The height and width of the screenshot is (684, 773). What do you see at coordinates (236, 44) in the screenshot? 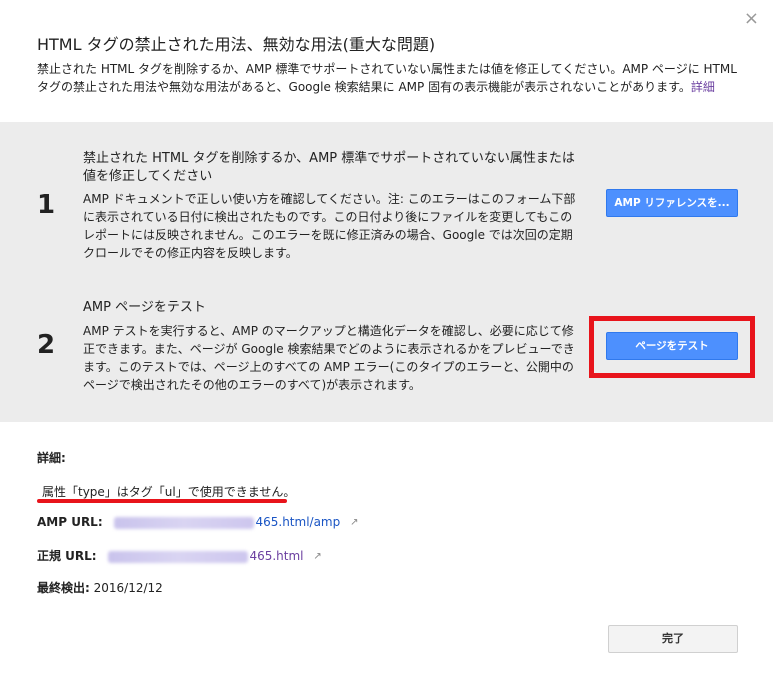
I see `dialog-title: HTML タグの禁止された用法、無効な用法(重大な問題)` at bounding box center [236, 44].